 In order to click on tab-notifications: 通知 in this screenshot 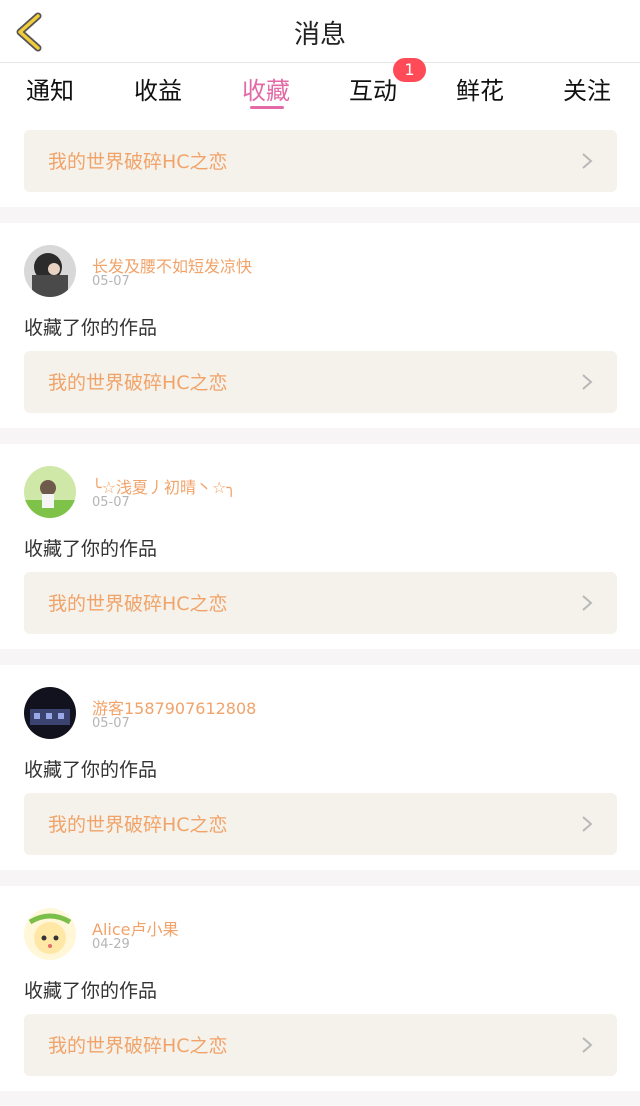, I will do `click(50, 88)`.